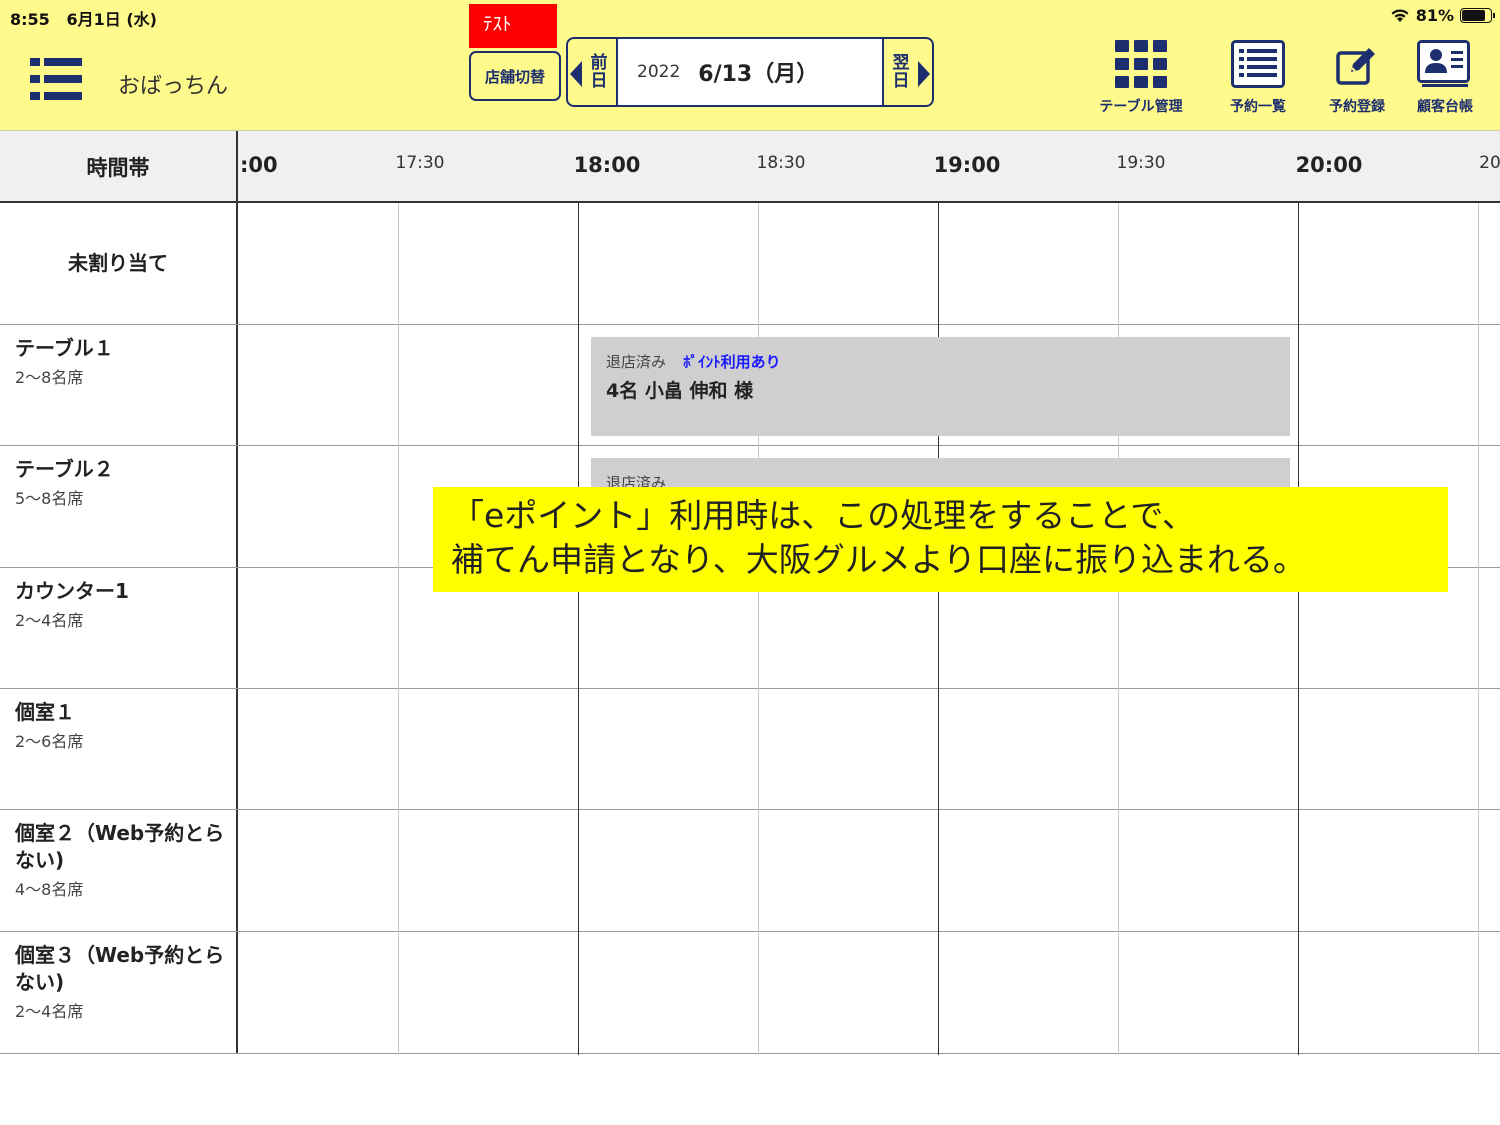  What do you see at coordinates (1355, 66) in the screenshot?
I see `edit-icon` at bounding box center [1355, 66].